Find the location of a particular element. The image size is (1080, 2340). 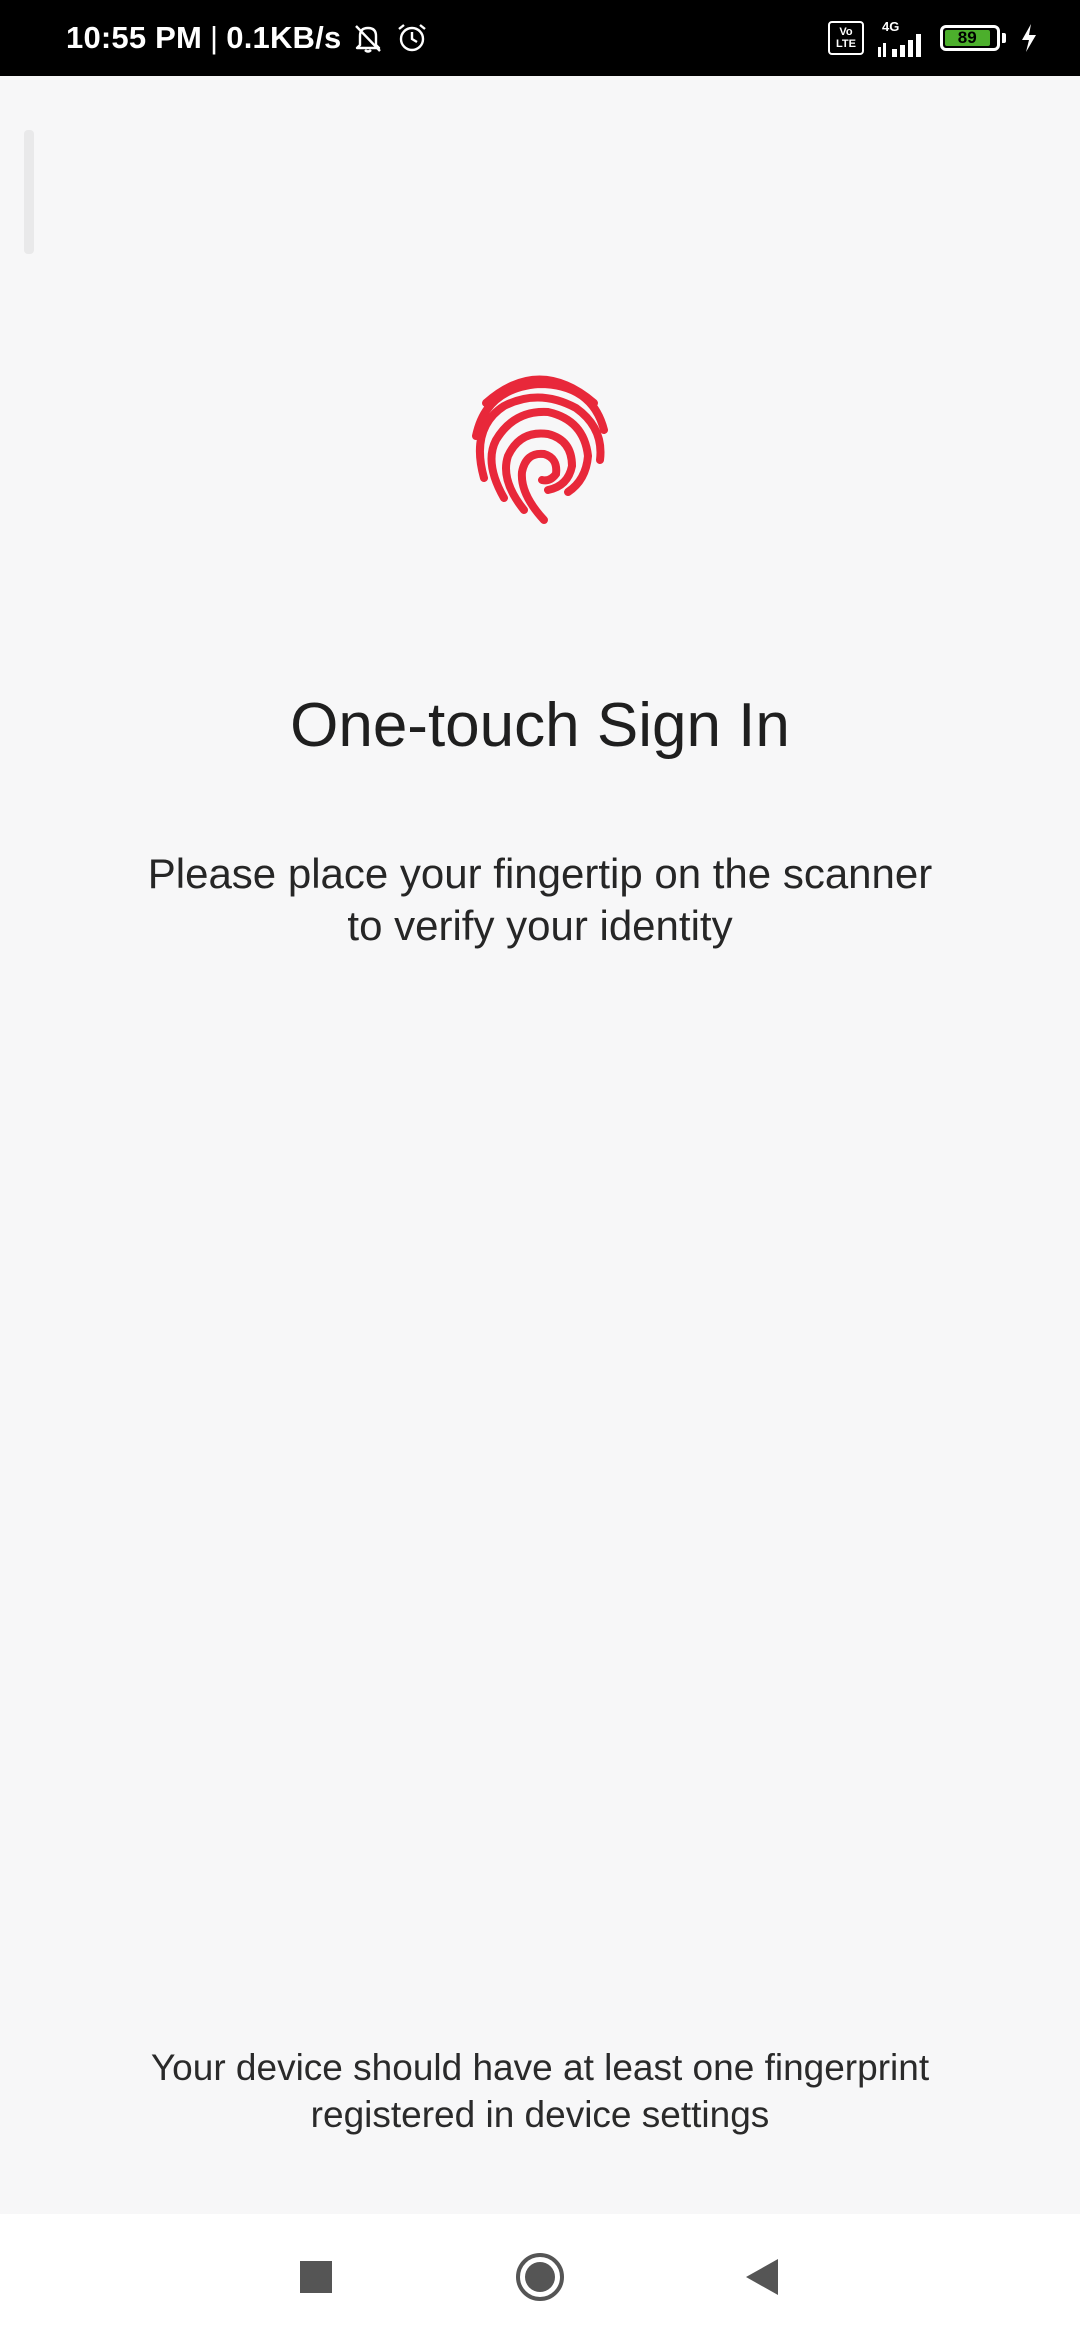

status-right: Vo LTE 4G 89 is located at coordinates (933, 38).